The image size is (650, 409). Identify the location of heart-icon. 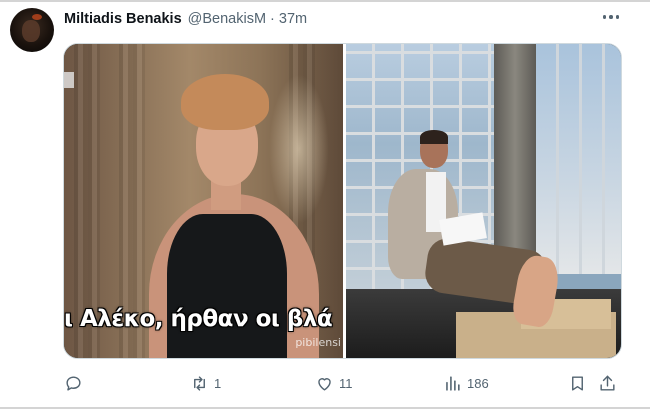
(324, 384).